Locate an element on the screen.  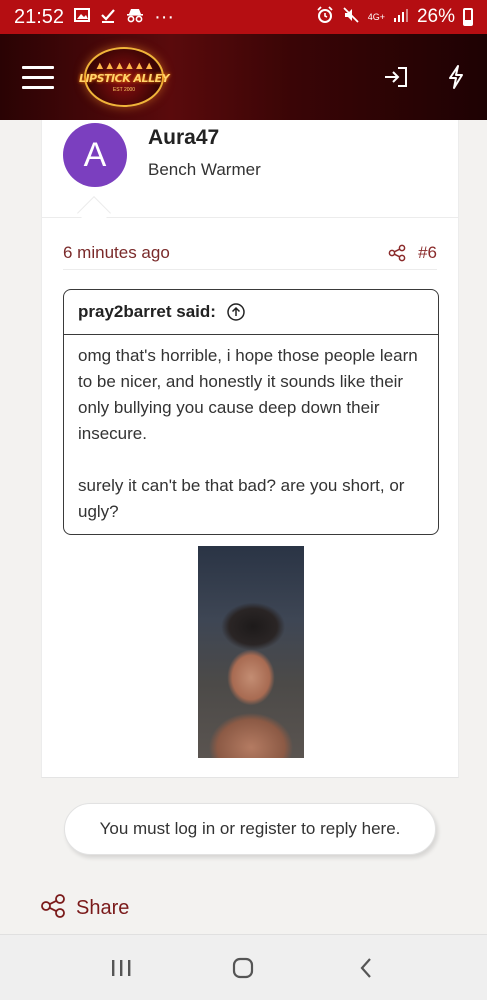
post-author-block: A Aura47 Bench Warmer is located at coordinates (250, 169).